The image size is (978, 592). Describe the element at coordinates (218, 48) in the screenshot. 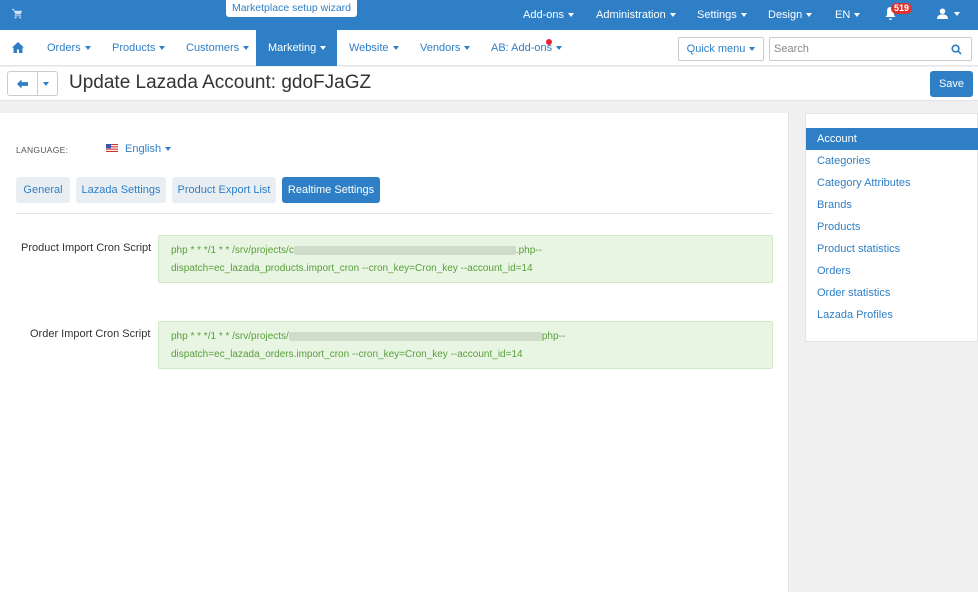

I see `nav-customers: Customers` at that location.